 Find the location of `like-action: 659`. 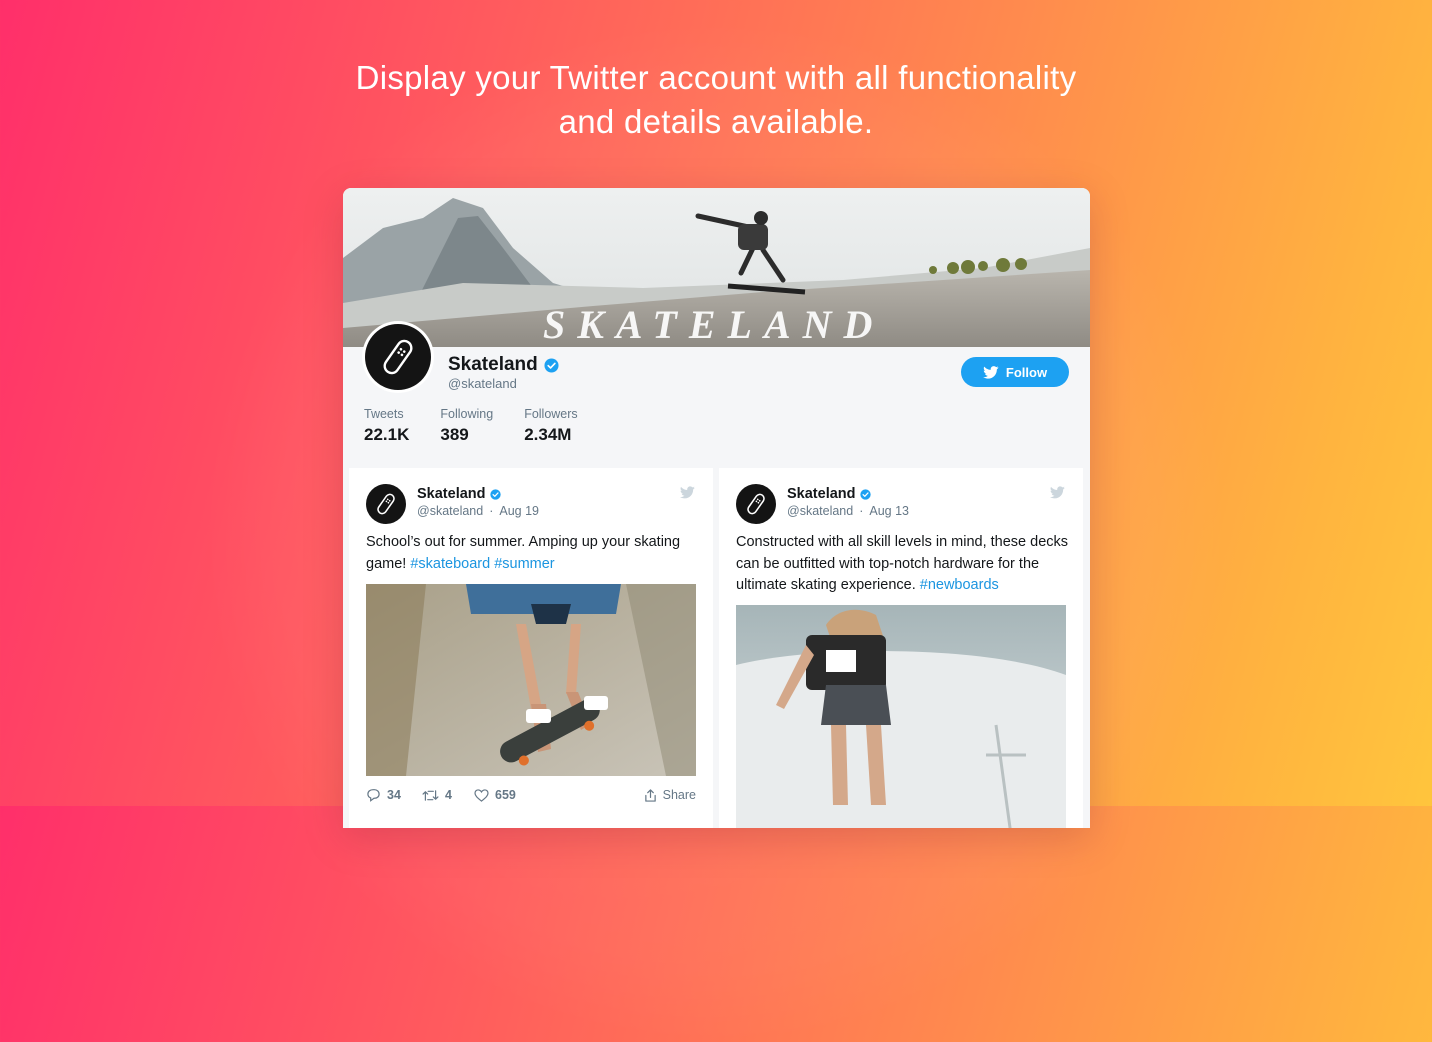

like-action: 659 is located at coordinates (495, 795).